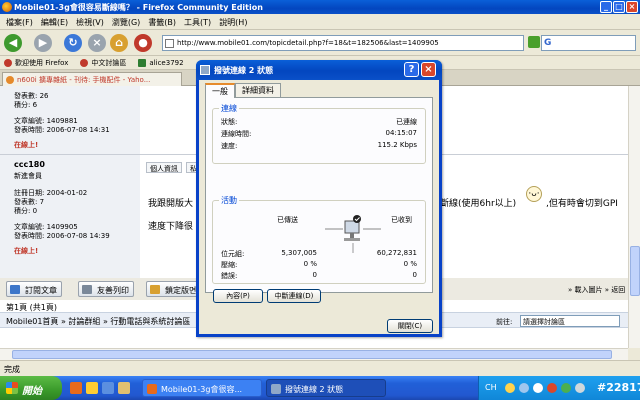  Describe the element at coordinates (220, 90) in the screenshot. I see `tab-general: 一般` at that location.